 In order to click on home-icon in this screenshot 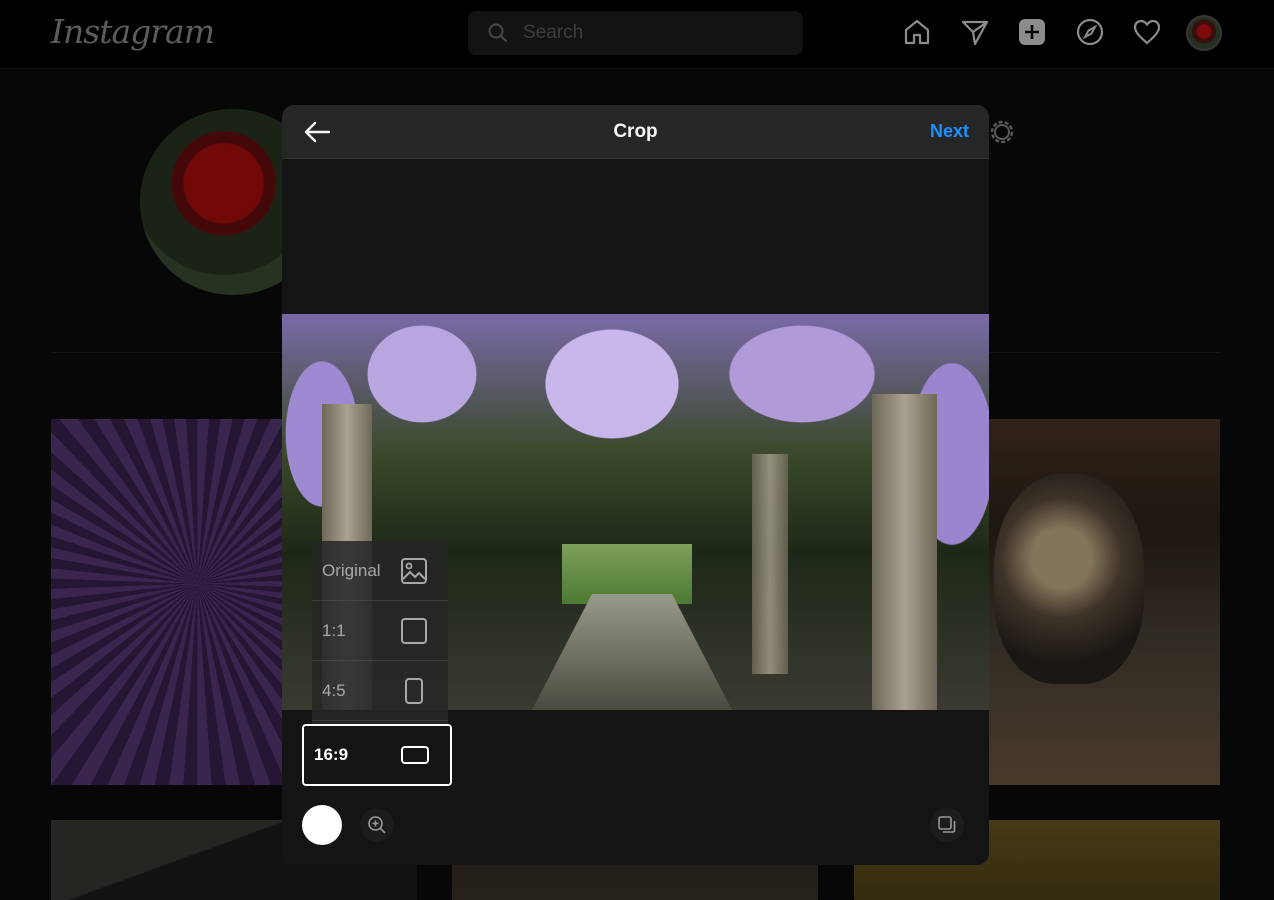, I will do `click(917, 32)`.